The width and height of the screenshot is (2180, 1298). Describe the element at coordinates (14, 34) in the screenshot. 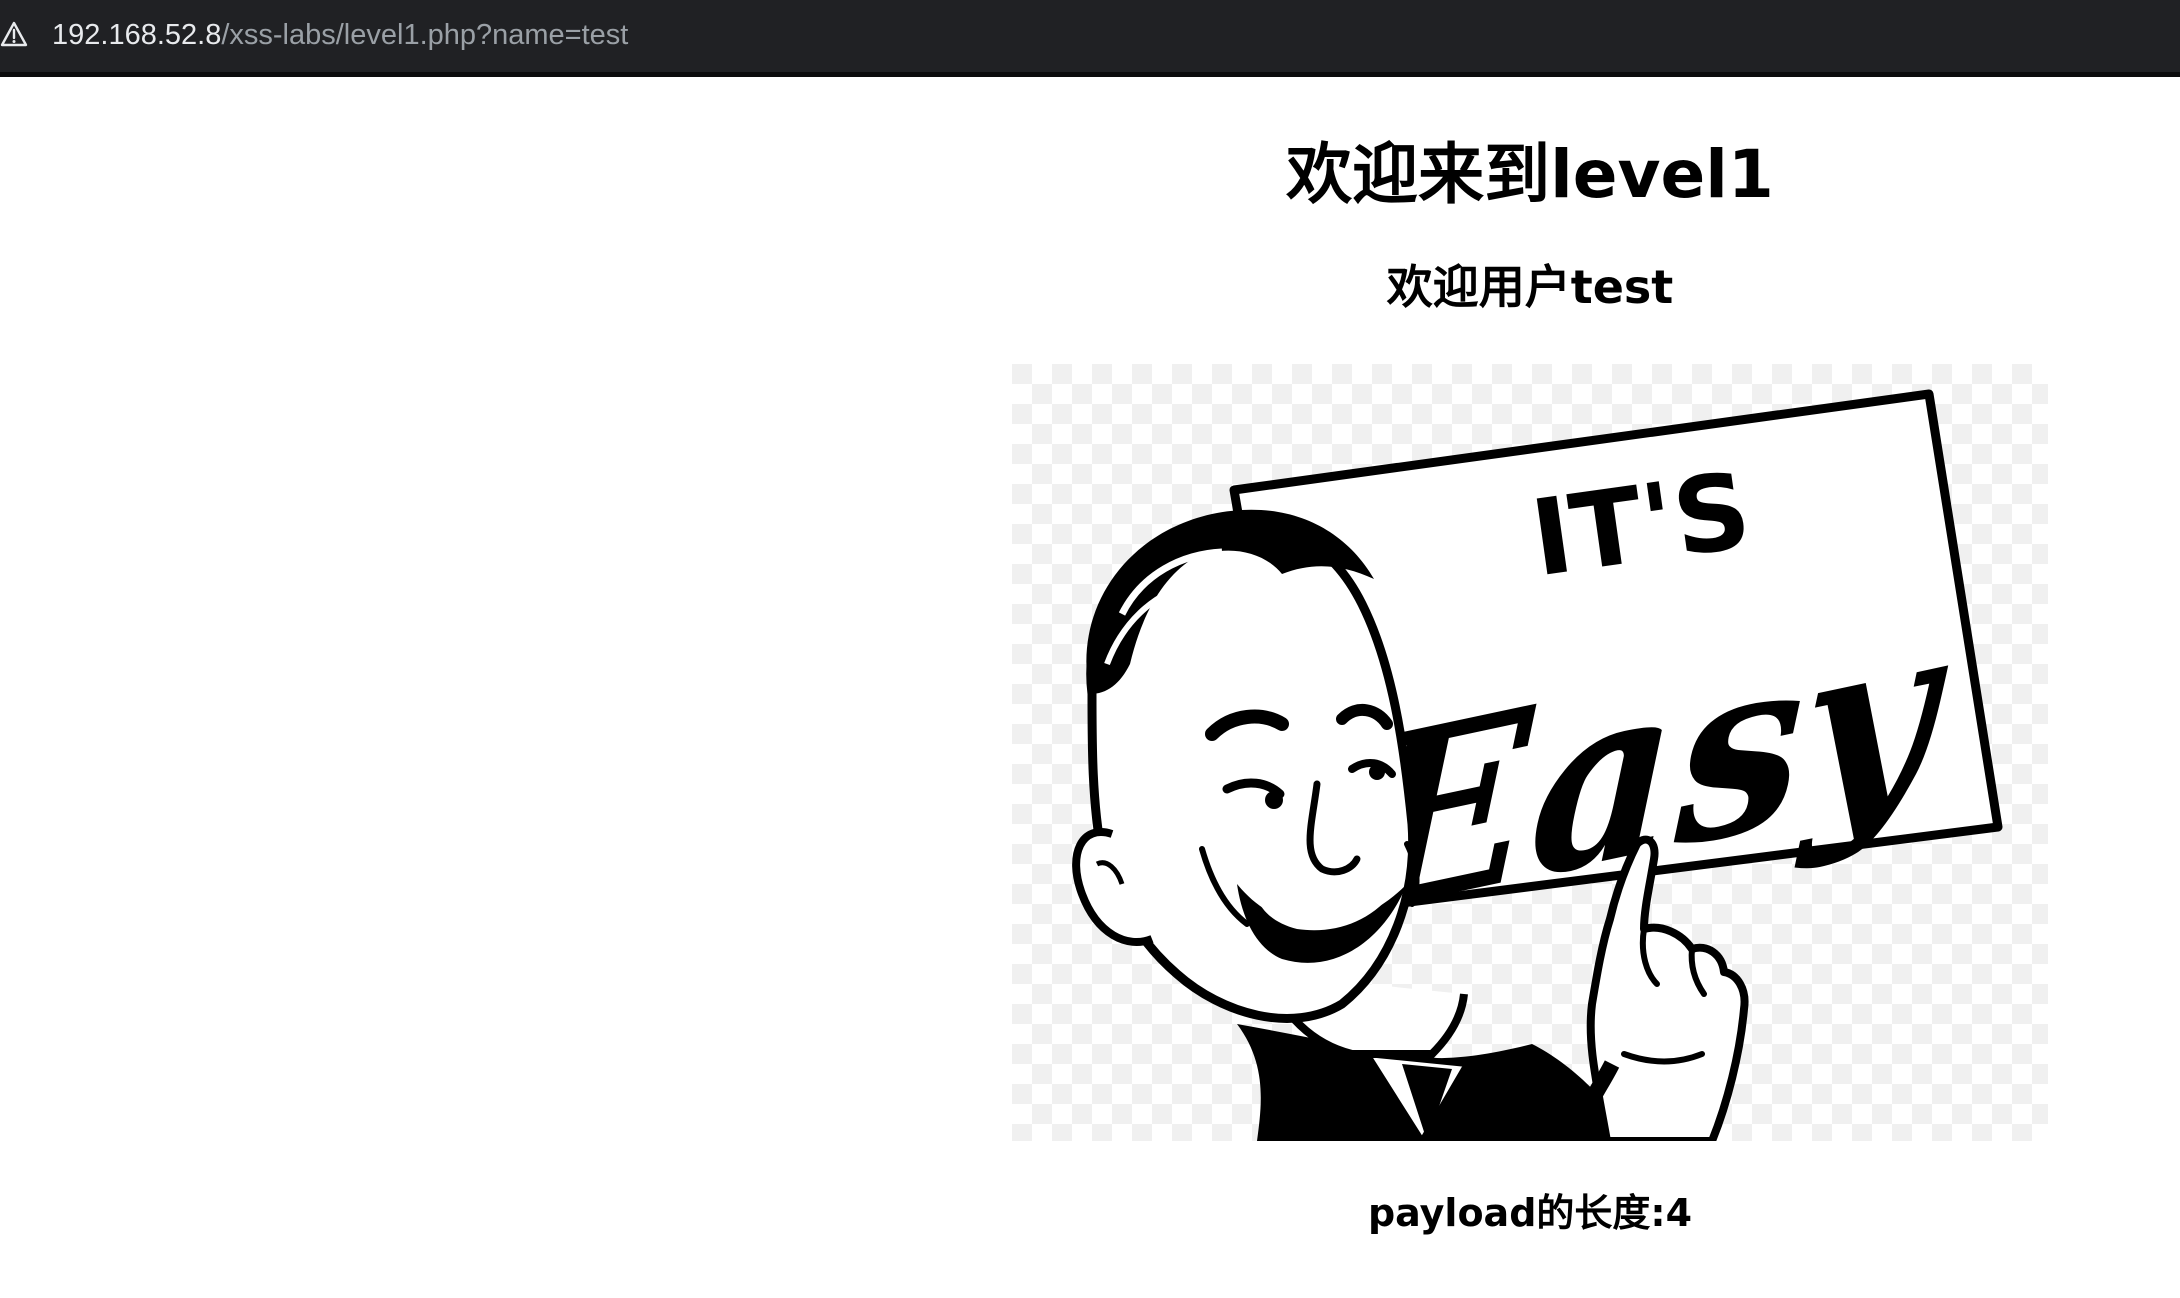

I see `warning-triangle-icon` at that location.